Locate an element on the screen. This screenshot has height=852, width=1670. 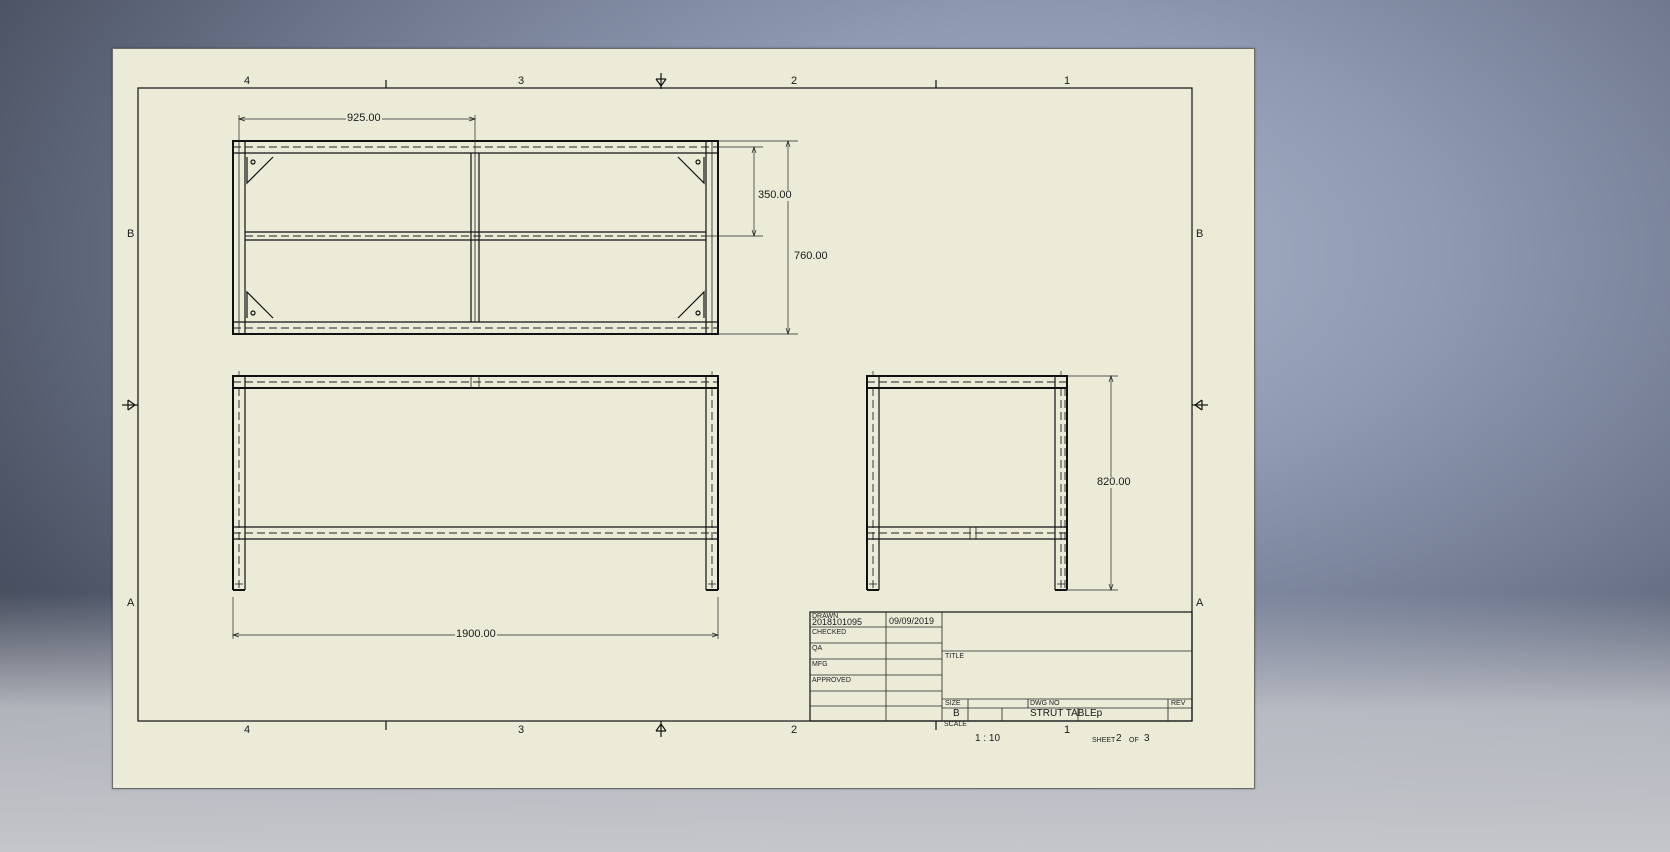
scale-value: 1 : 10 is located at coordinates (988, 738).